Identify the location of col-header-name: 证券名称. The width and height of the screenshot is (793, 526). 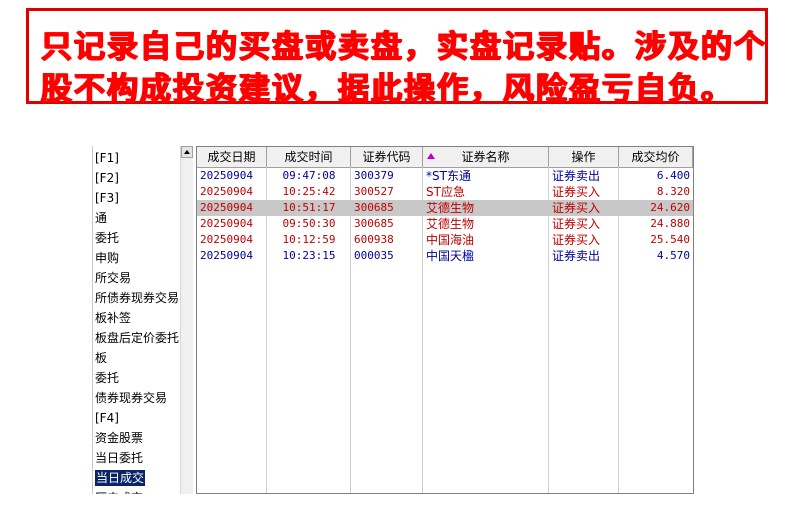
(486, 157).